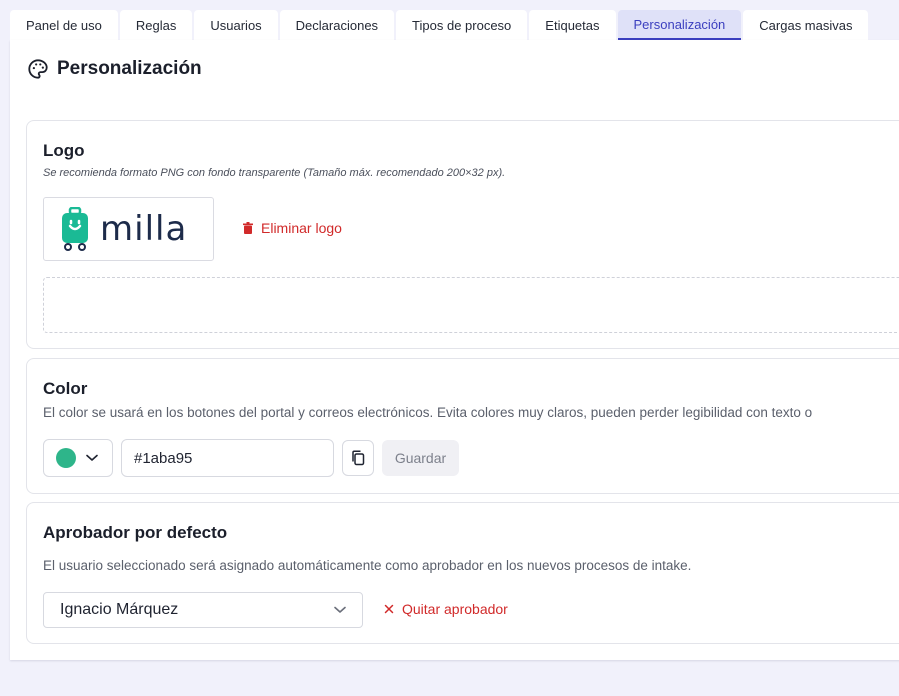 This screenshot has width=899, height=696. Describe the element at coordinates (248, 228) in the screenshot. I see `trash-icon` at that location.